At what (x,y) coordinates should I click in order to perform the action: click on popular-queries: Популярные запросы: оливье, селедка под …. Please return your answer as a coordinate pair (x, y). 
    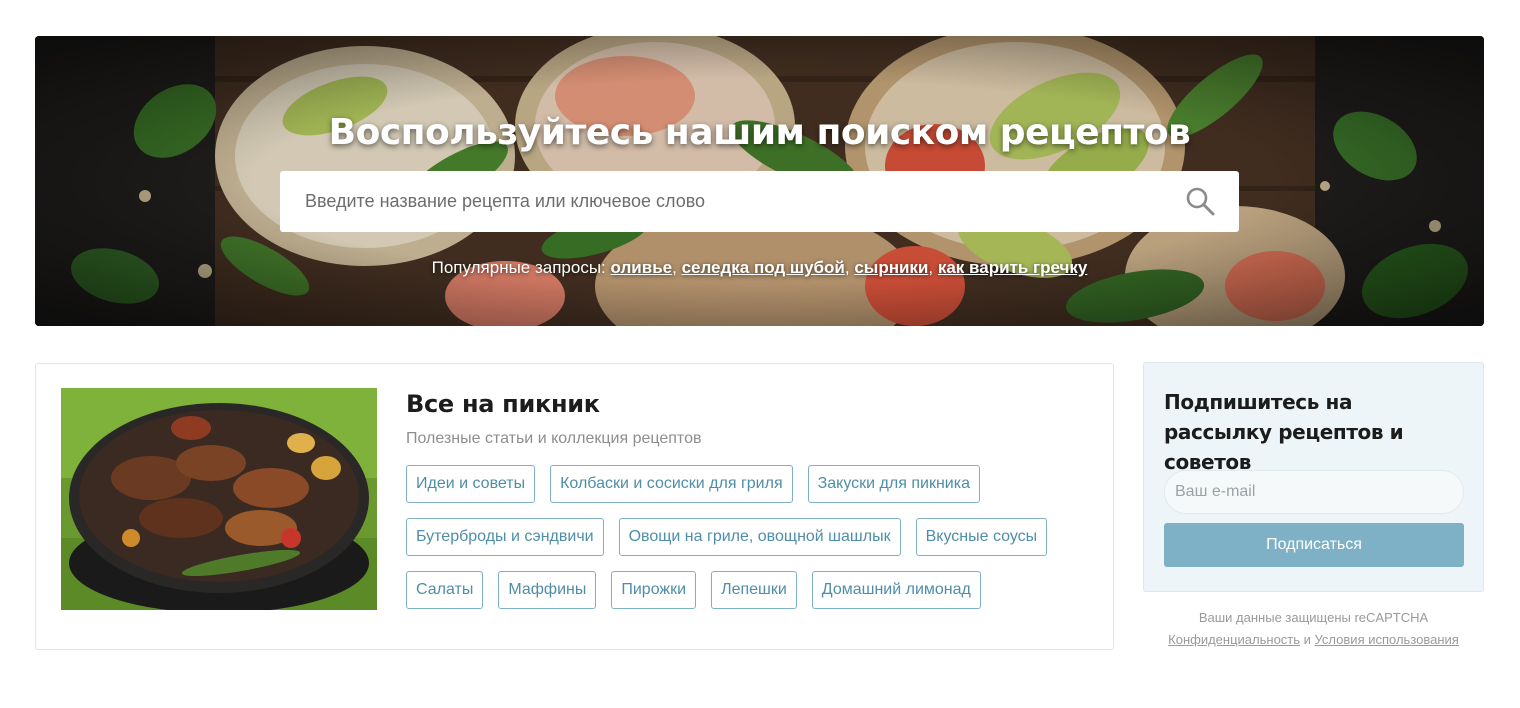
    Looking at the image, I should click on (759, 267).